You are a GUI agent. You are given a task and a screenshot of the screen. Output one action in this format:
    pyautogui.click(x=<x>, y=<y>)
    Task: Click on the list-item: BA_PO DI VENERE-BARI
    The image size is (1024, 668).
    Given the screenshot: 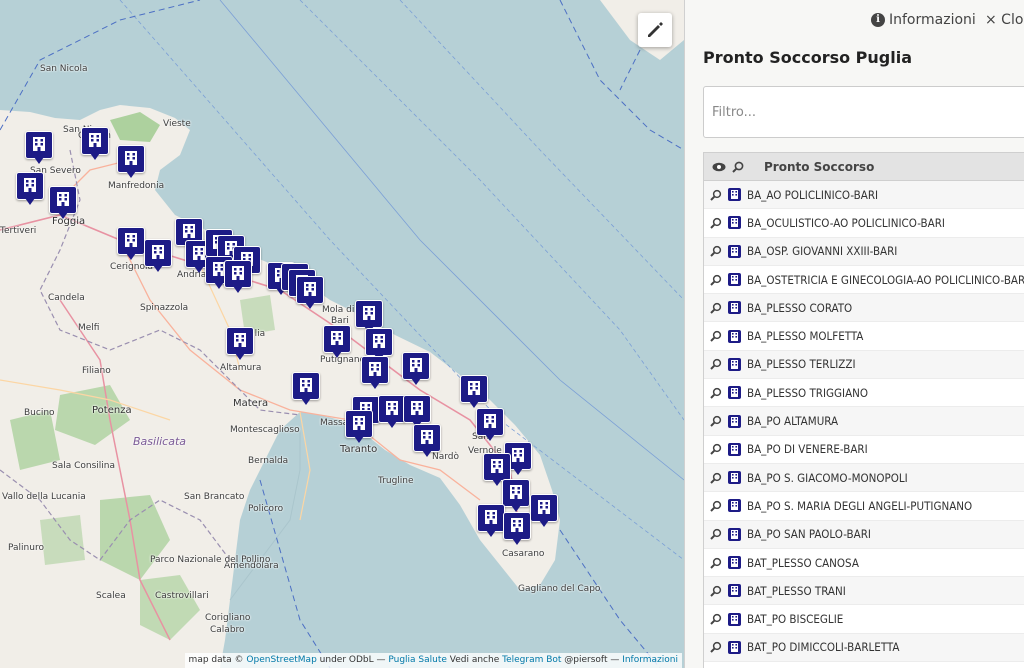 What is the action you would take?
    pyautogui.click(x=864, y=450)
    